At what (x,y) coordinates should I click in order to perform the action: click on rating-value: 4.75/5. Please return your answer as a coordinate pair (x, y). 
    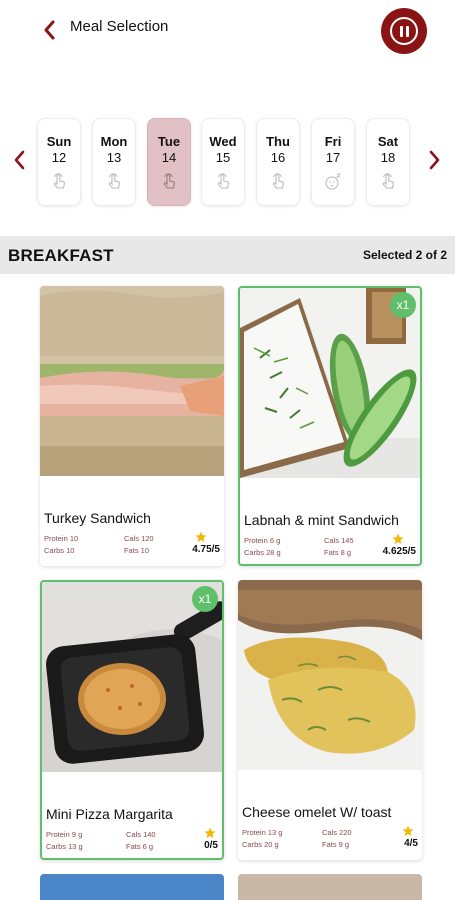
    Looking at the image, I should click on (206, 549).